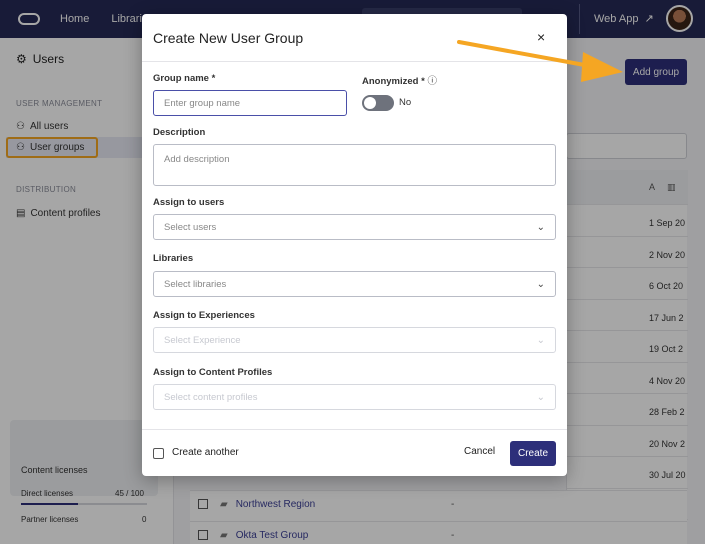 This screenshot has height=544, width=705. What do you see at coordinates (202, 340) in the screenshot?
I see `experiences-placeholder: Select Experience` at bounding box center [202, 340].